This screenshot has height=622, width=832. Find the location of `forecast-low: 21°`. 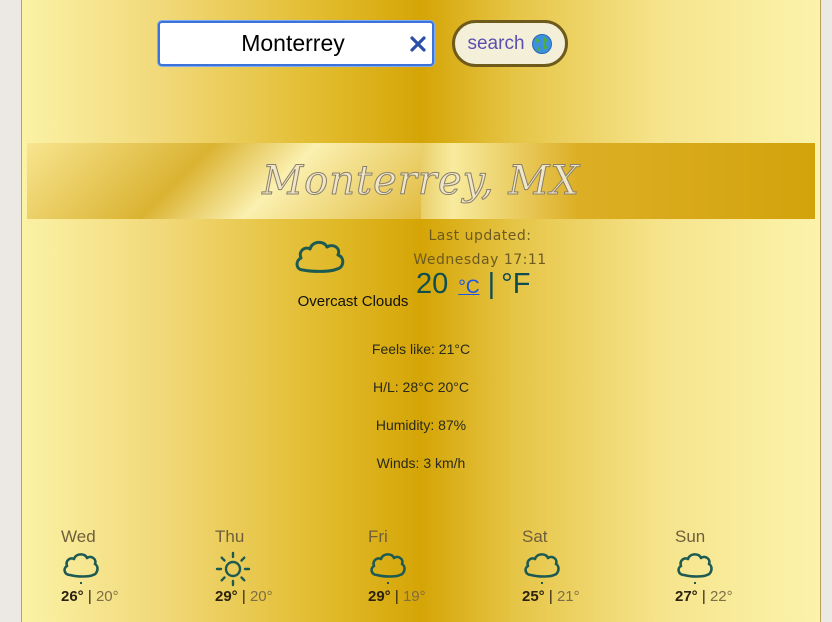

forecast-low: 21° is located at coordinates (568, 596).